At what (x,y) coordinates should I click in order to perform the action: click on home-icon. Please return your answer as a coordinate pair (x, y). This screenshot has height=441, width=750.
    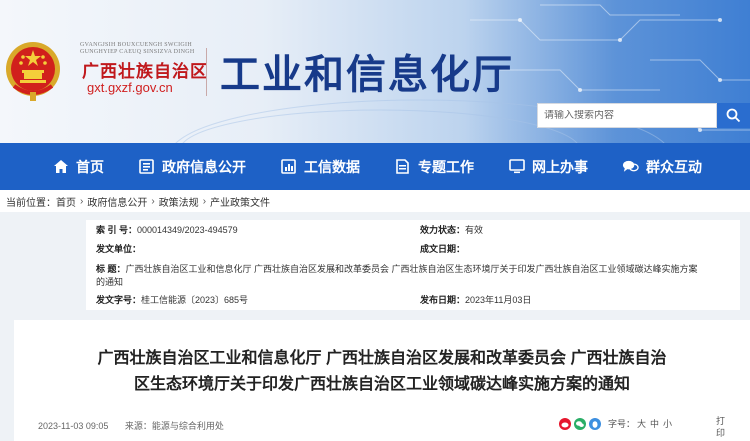
    Looking at the image, I should click on (60, 166).